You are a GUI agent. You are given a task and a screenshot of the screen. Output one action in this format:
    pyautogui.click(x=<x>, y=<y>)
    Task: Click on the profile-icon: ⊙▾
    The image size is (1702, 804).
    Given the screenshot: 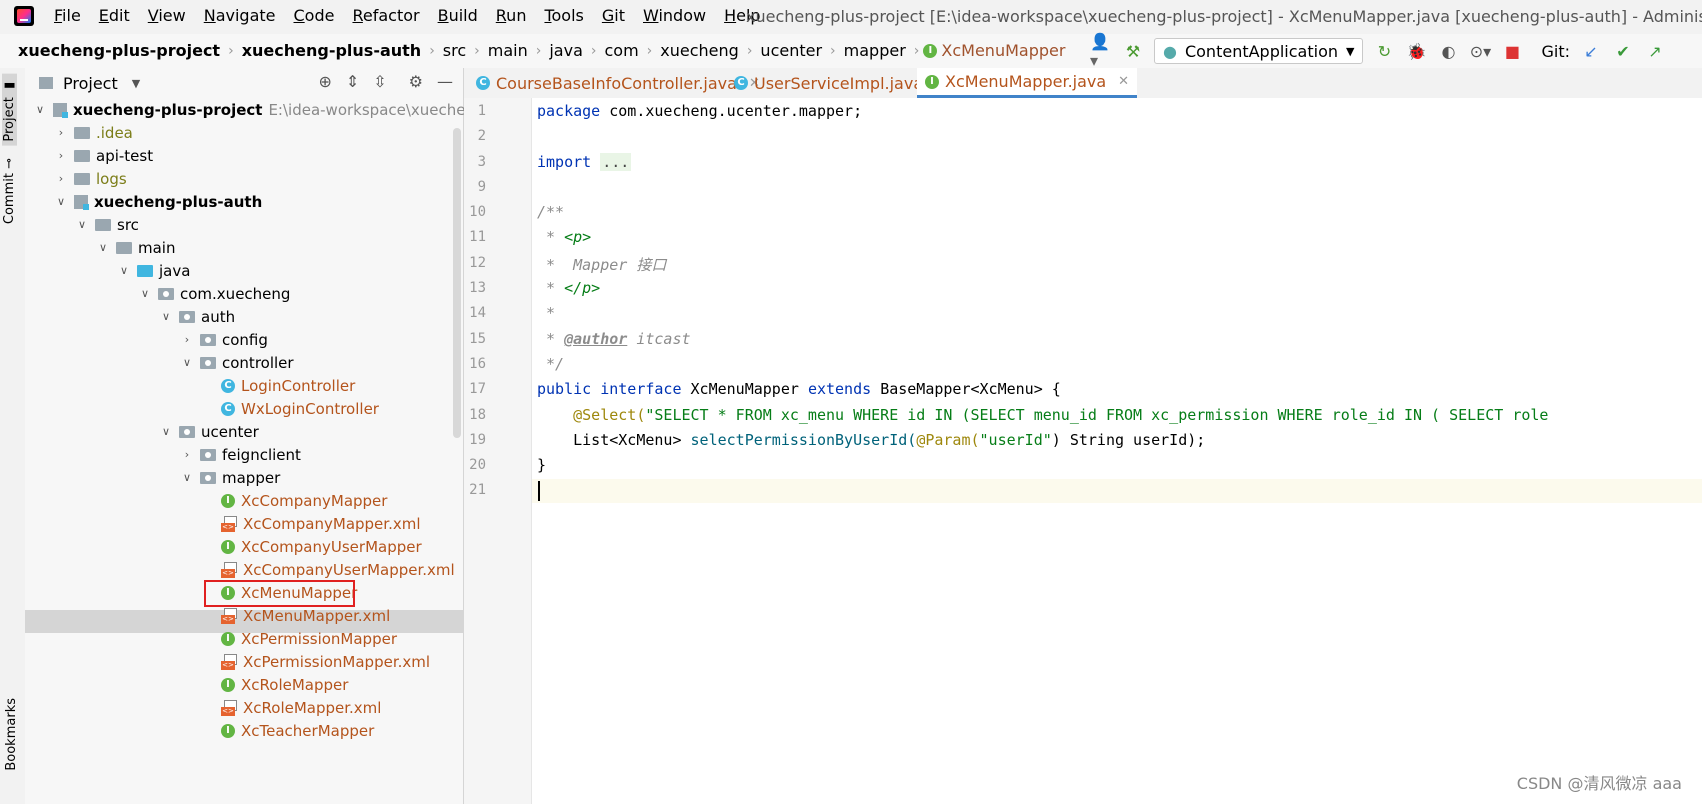 What is the action you would take?
    pyautogui.click(x=1480, y=51)
    